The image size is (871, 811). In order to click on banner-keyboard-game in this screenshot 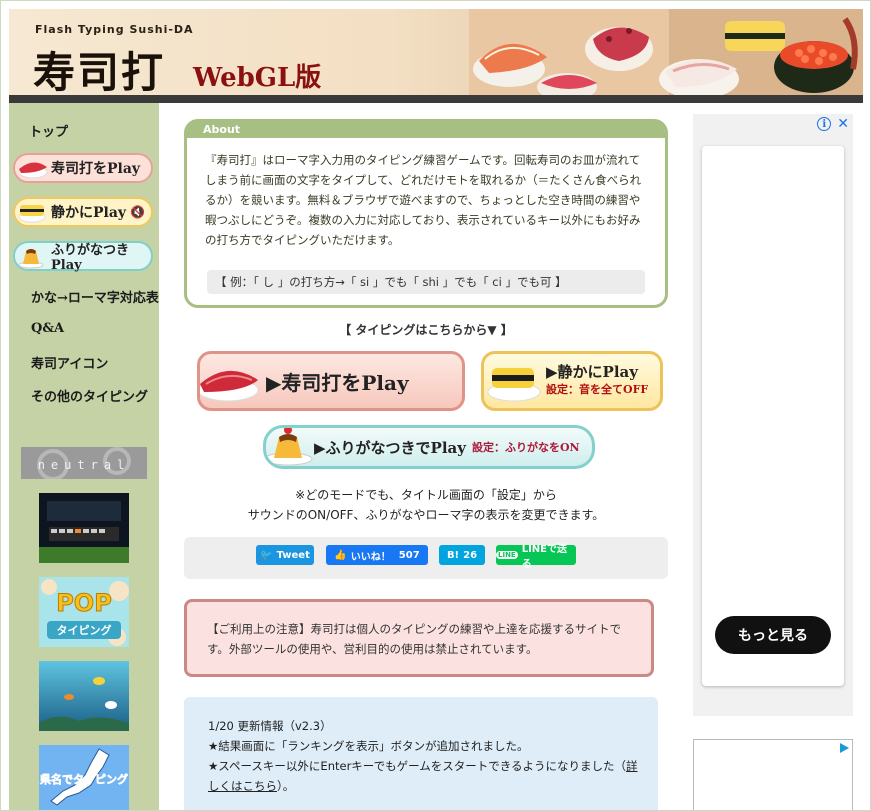, I will do `click(84, 528)`.